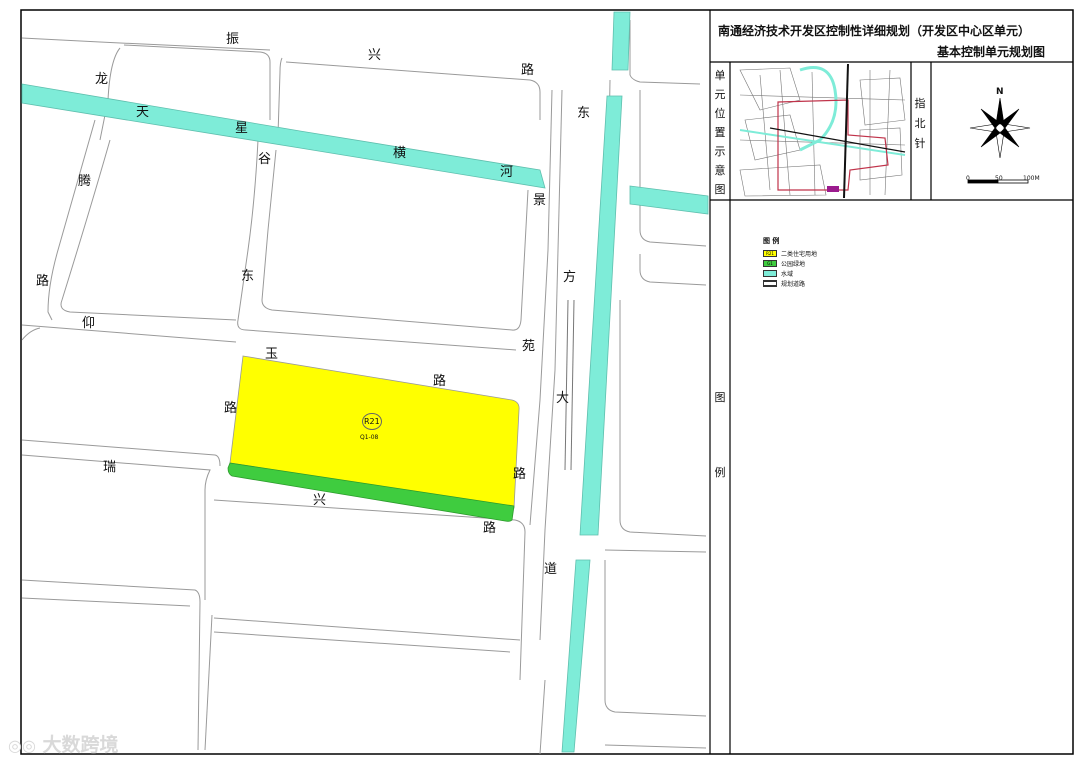  Describe the element at coordinates (823, 283) in the screenshot. I see `legend-item-road: 规划道路` at that location.